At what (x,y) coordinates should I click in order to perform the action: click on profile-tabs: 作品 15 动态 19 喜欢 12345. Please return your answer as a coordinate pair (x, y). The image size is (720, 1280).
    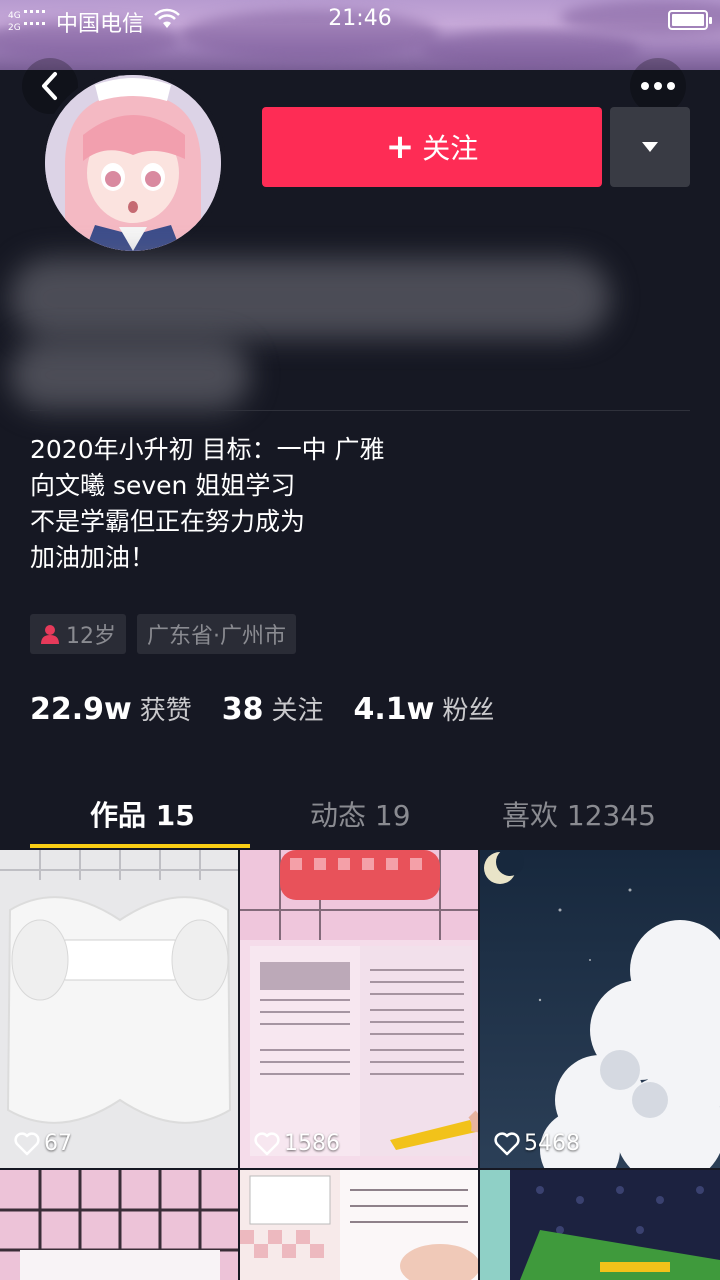
    Looking at the image, I should click on (360, 814).